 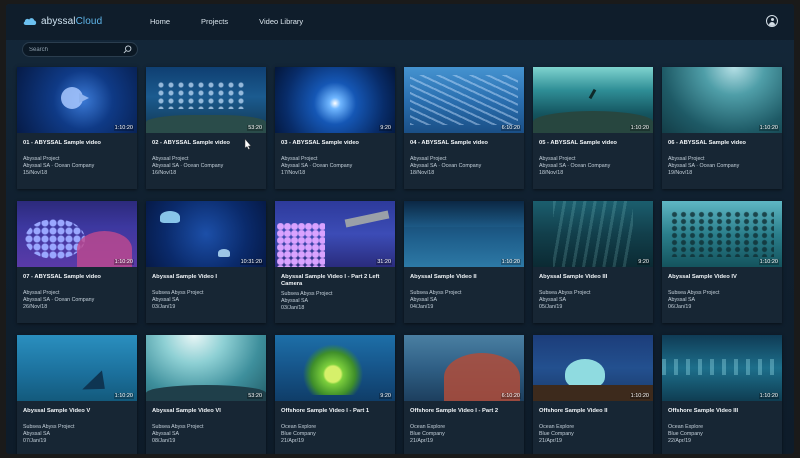 What do you see at coordinates (443, 277) in the screenshot?
I see `video-title: Abyssal Sample Video II` at bounding box center [443, 277].